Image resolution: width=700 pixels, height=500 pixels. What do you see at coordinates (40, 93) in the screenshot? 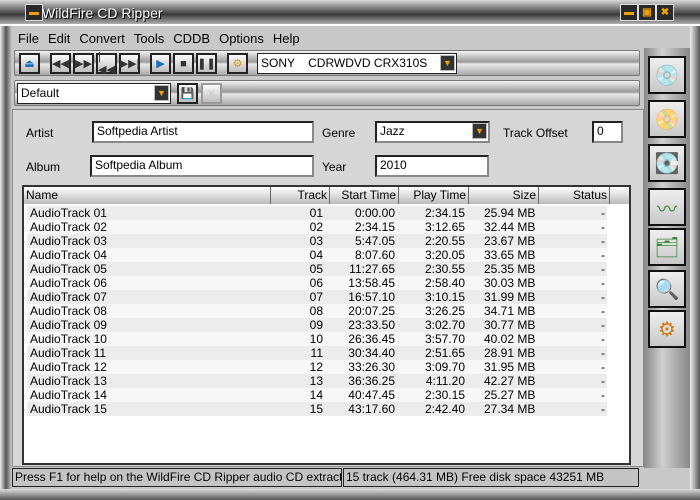
I see `preset-value: Default` at bounding box center [40, 93].